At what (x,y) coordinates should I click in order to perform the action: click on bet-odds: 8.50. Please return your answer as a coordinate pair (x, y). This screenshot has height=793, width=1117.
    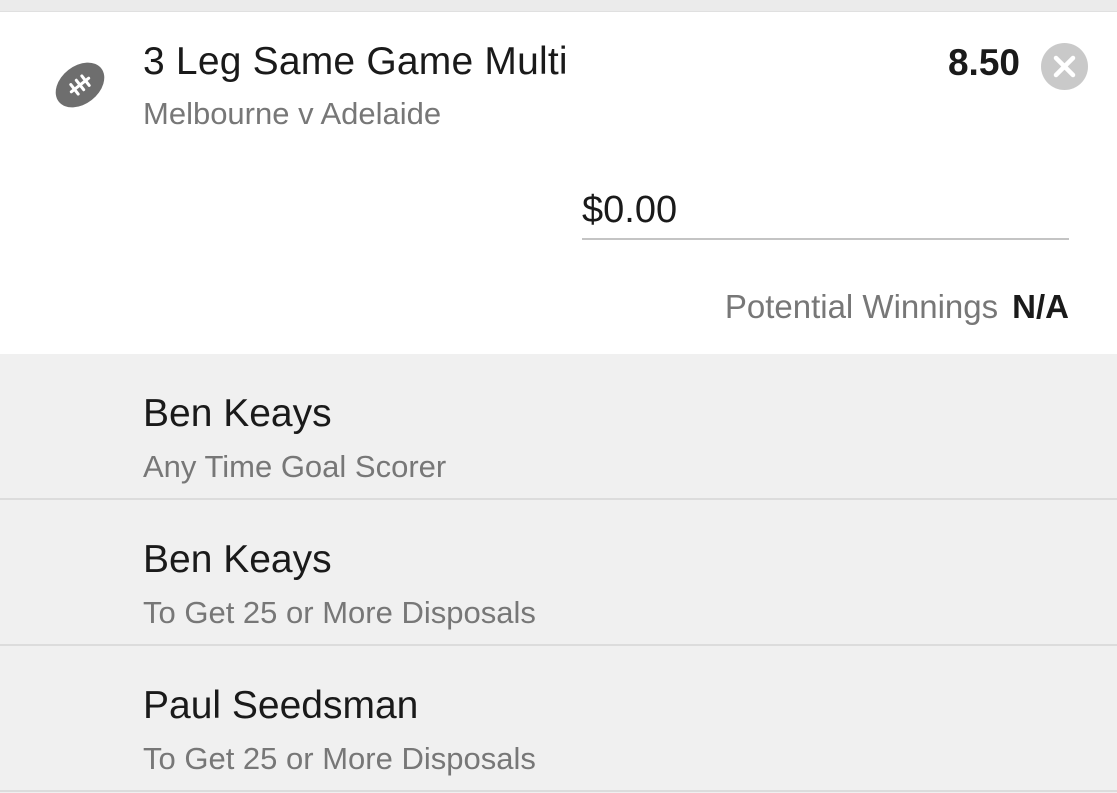
    Looking at the image, I should click on (983, 62).